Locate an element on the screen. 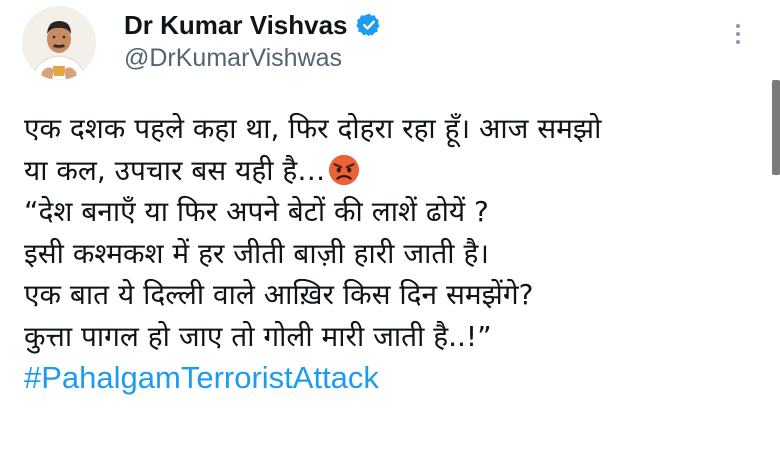  angry-face-emoji-icon is located at coordinates (344, 170).